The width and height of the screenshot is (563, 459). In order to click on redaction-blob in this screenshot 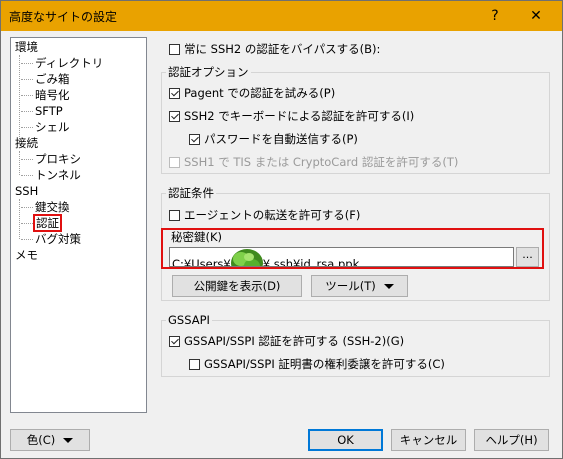, I will do `click(246, 257)`.